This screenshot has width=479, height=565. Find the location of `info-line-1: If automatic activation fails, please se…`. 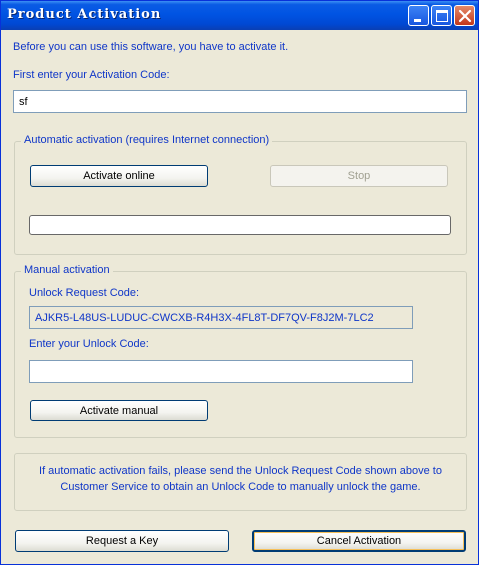

info-line-1: If automatic activation fails, please se… is located at coordinates (240, 471).